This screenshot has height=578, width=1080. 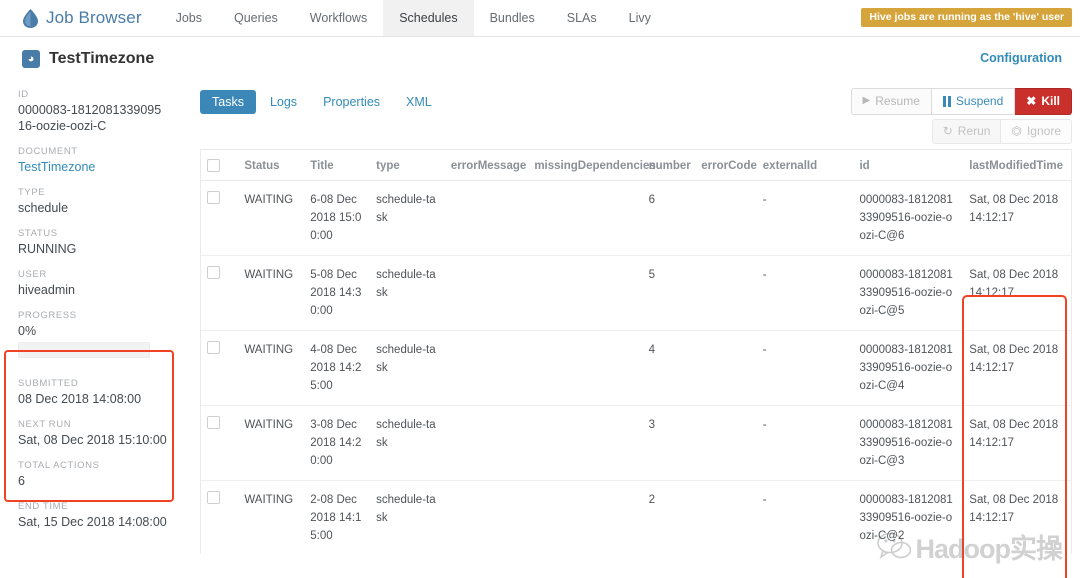 I want to click on cell-id: 0000083-181208133909516-oozie-oozi-C@3, so click(x=908, y=443).